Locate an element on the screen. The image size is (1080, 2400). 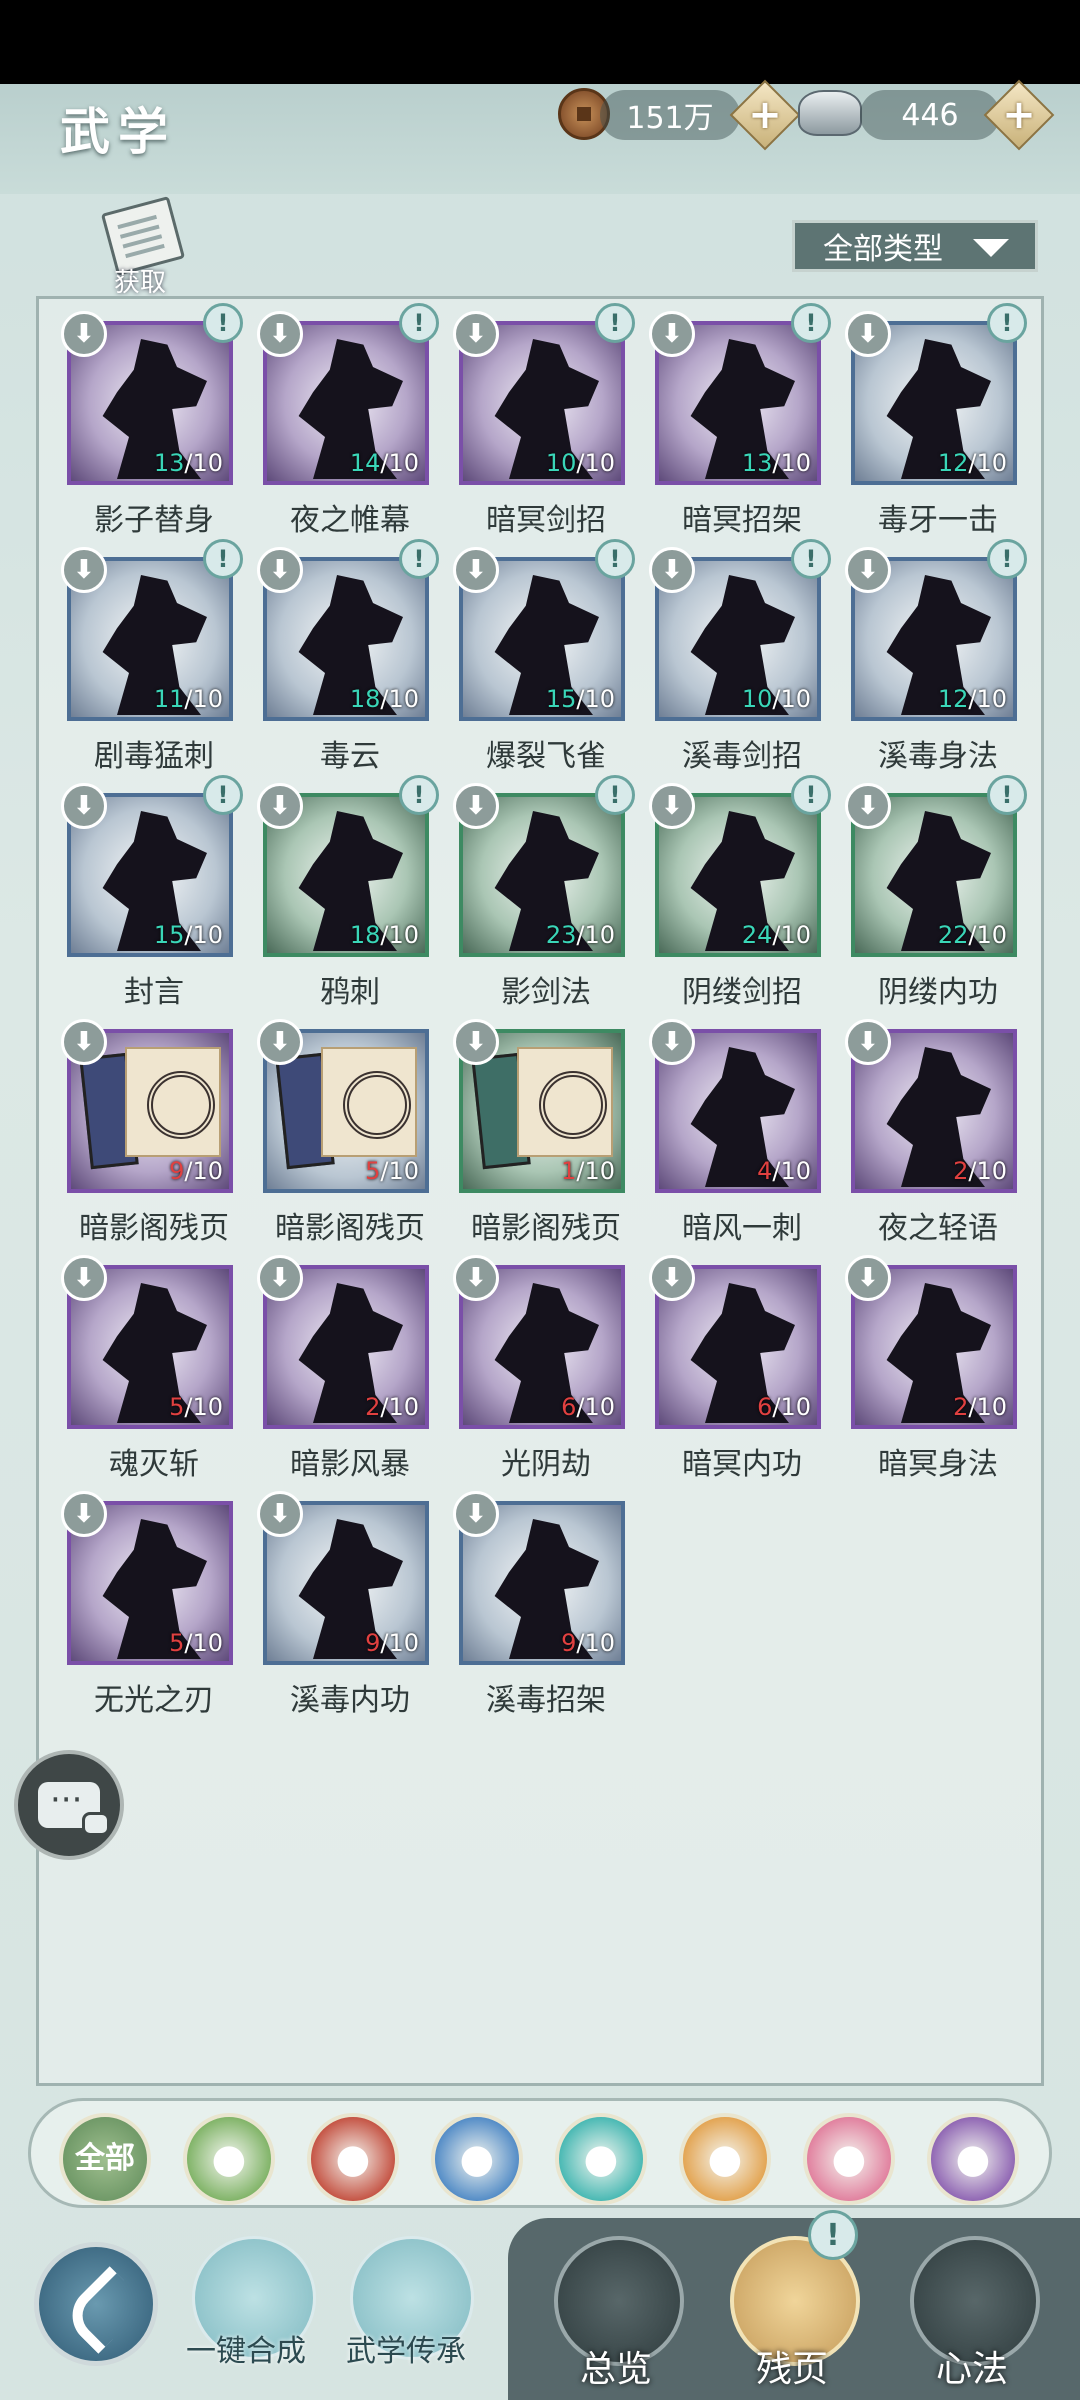
chat-small-icon is located at coordinates (96, 1824).